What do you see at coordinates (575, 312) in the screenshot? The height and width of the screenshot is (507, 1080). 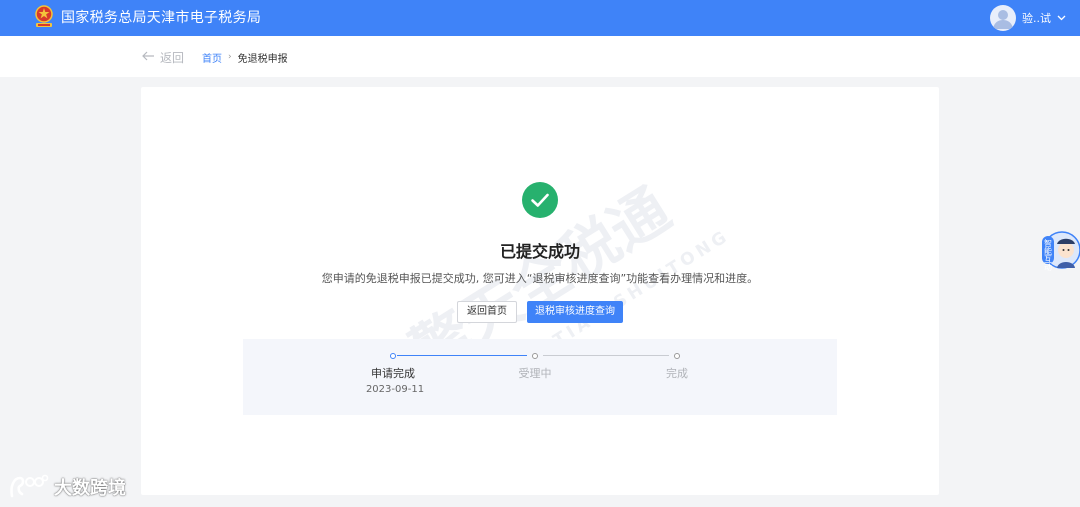 I see `refund-progress-query-button: 退税审核进度查询` at bounding box center [575, 312].